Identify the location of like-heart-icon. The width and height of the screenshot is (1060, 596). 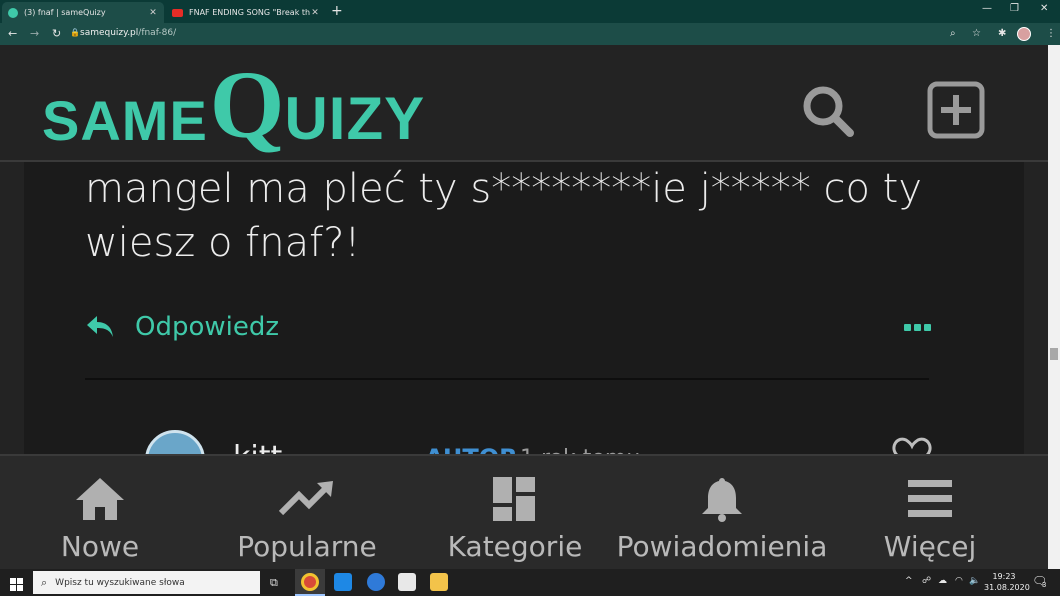
(912, 445).